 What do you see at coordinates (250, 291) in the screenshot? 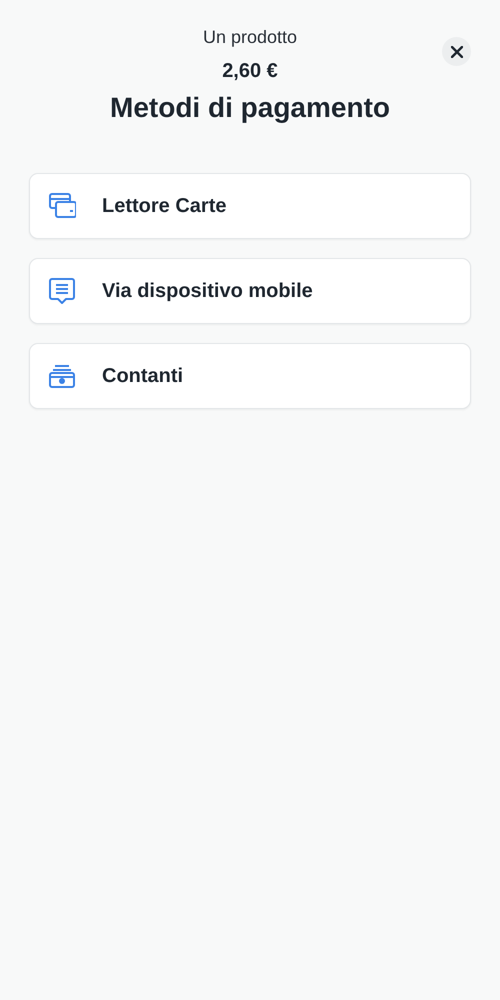
I see `payment-method-button: Via dispositivo mobile` at bounding box center [250, 291].